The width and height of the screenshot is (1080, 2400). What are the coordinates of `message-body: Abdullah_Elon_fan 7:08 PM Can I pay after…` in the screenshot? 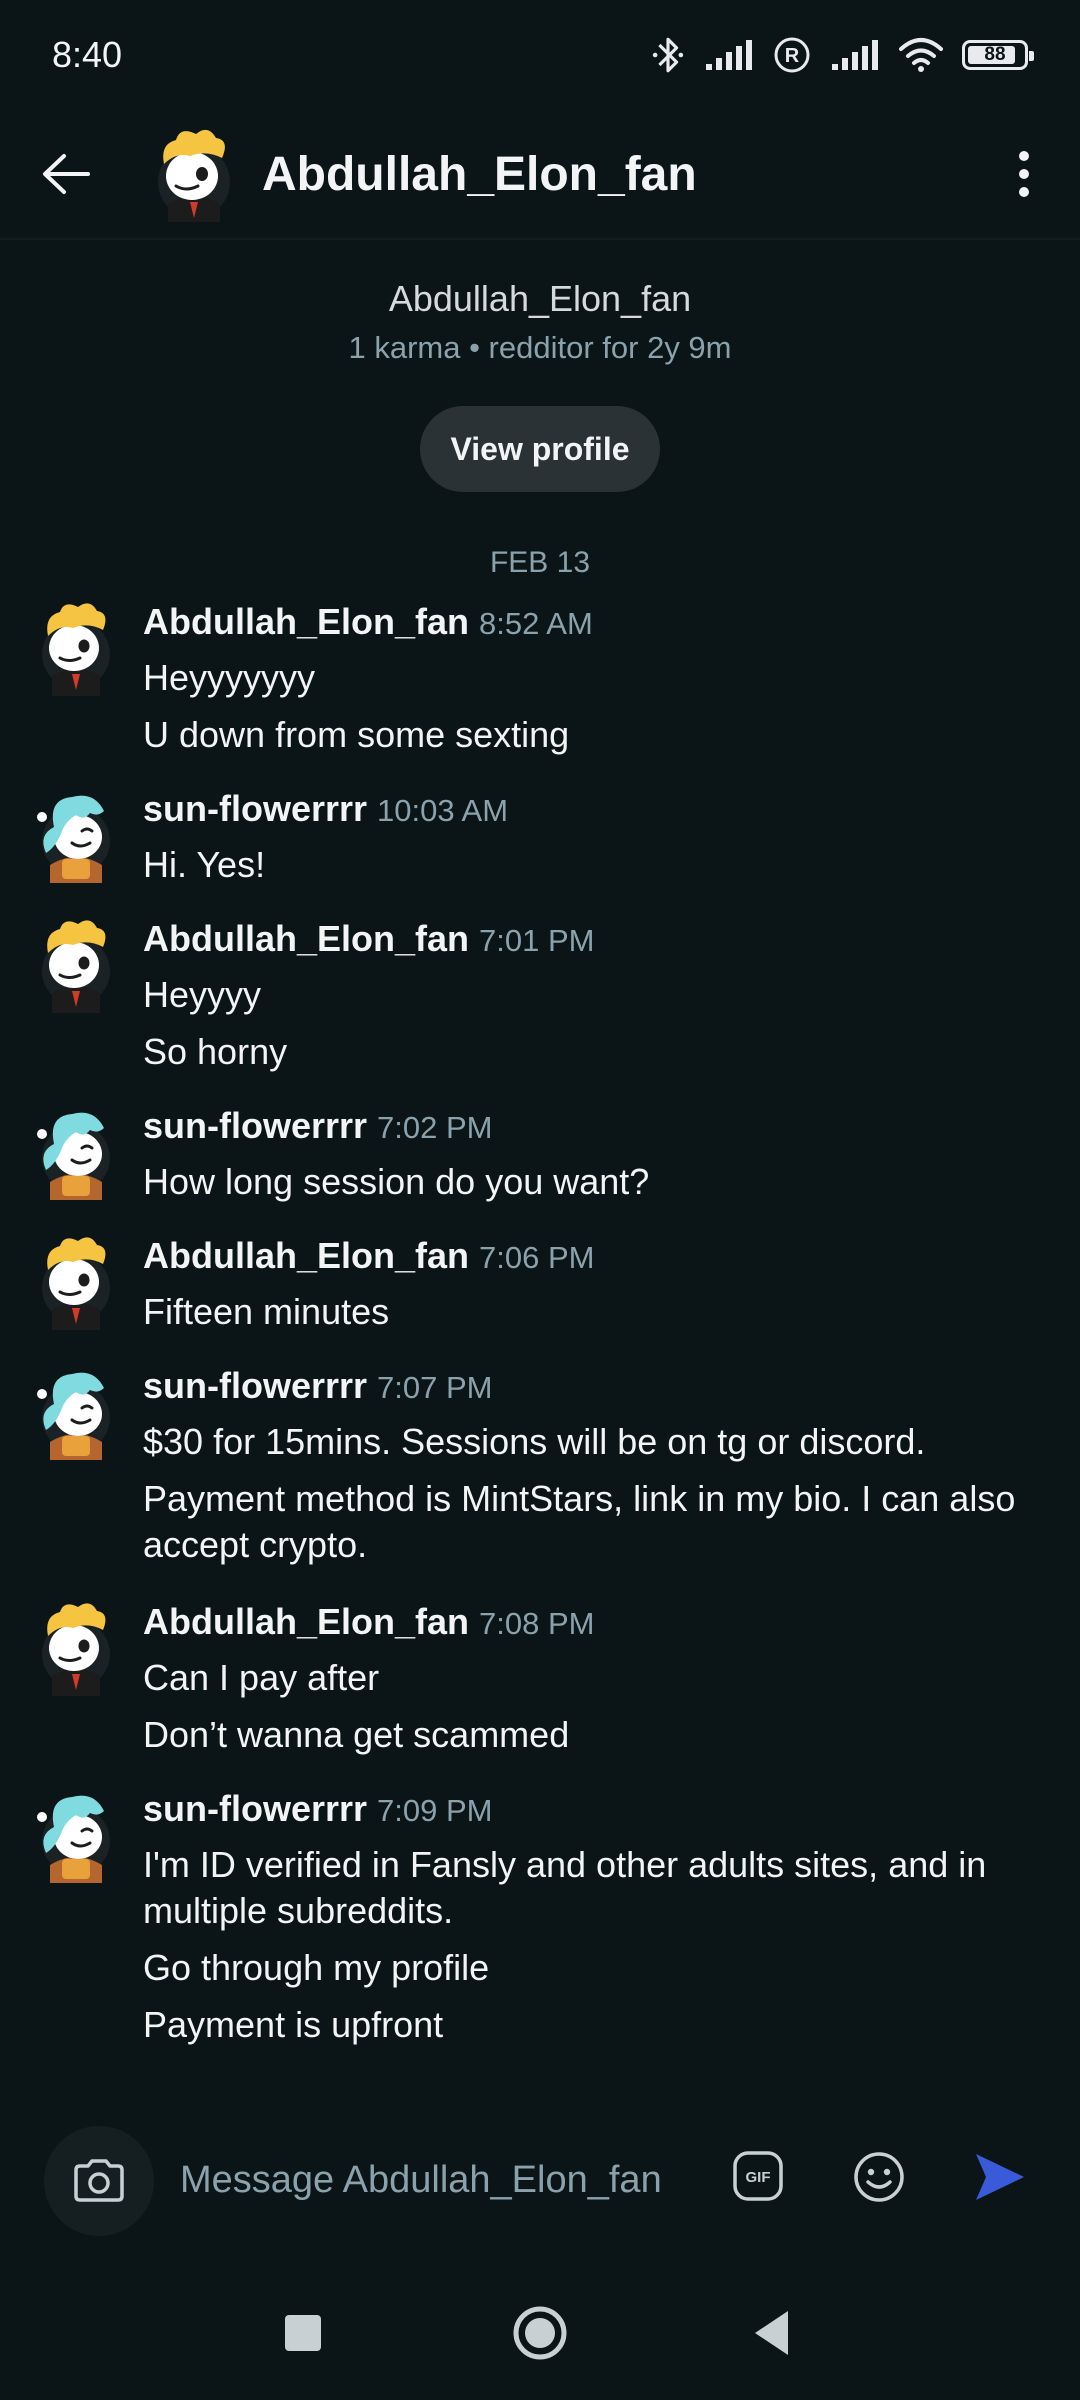 It's located at (593, 1679).